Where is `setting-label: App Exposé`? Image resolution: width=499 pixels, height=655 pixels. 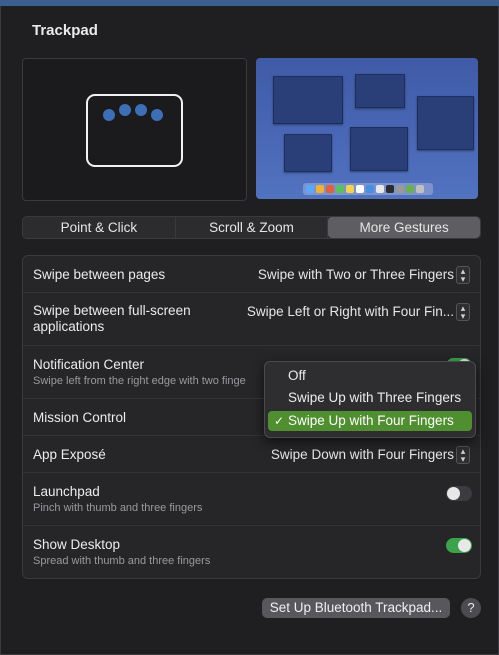
setting-label: App Exposé is located at coordinates (69, 454).